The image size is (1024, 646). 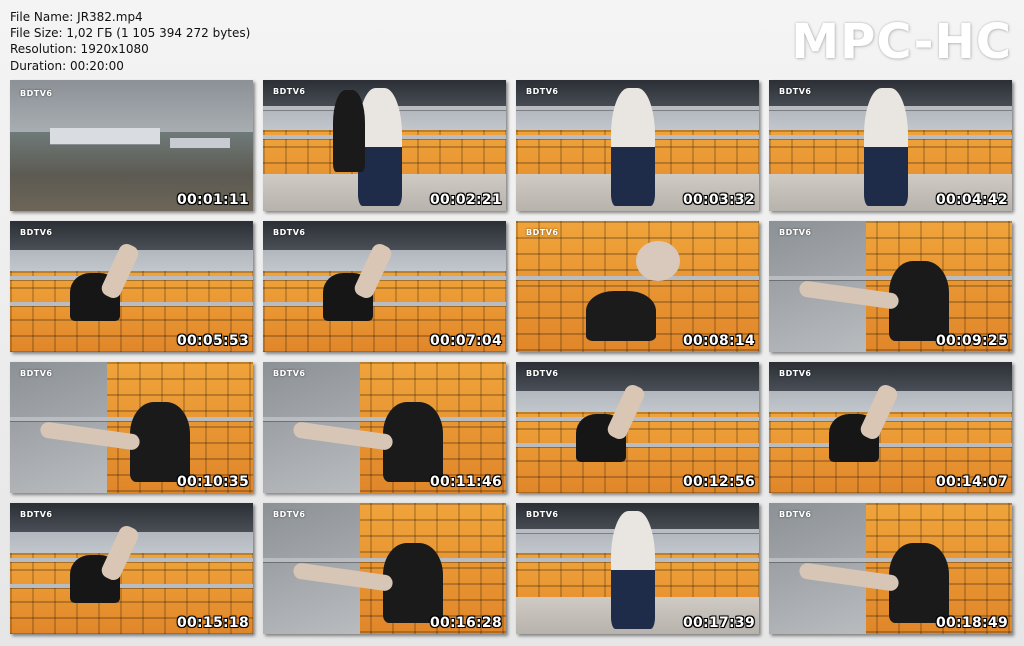 I want to click on thumbnail-timestamp: 00:15:18, so click(x=212, y=623).